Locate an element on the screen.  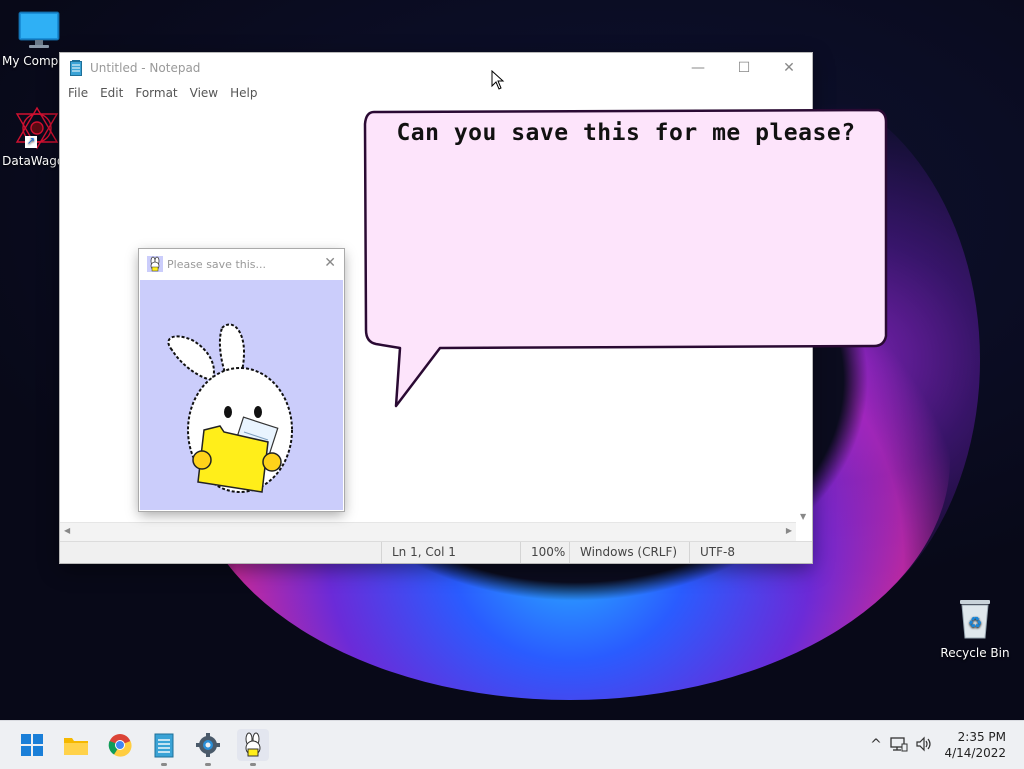
start-icon is located at coordinates (32, 745).